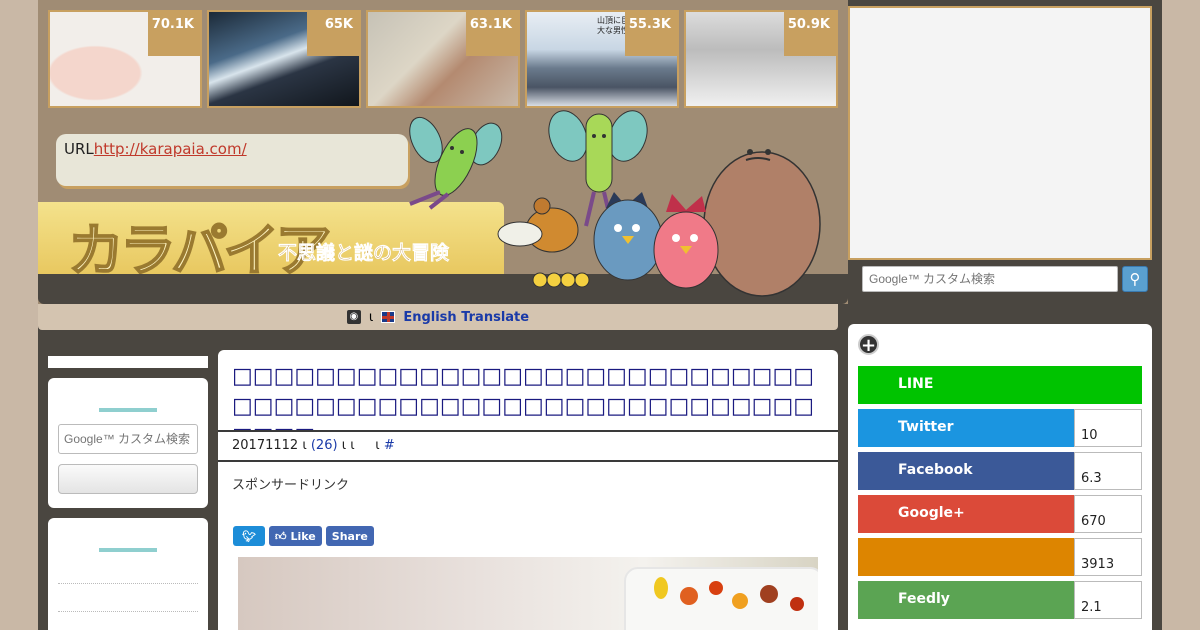  I want to click on search-icon: ⚲, so click(1135, 279).